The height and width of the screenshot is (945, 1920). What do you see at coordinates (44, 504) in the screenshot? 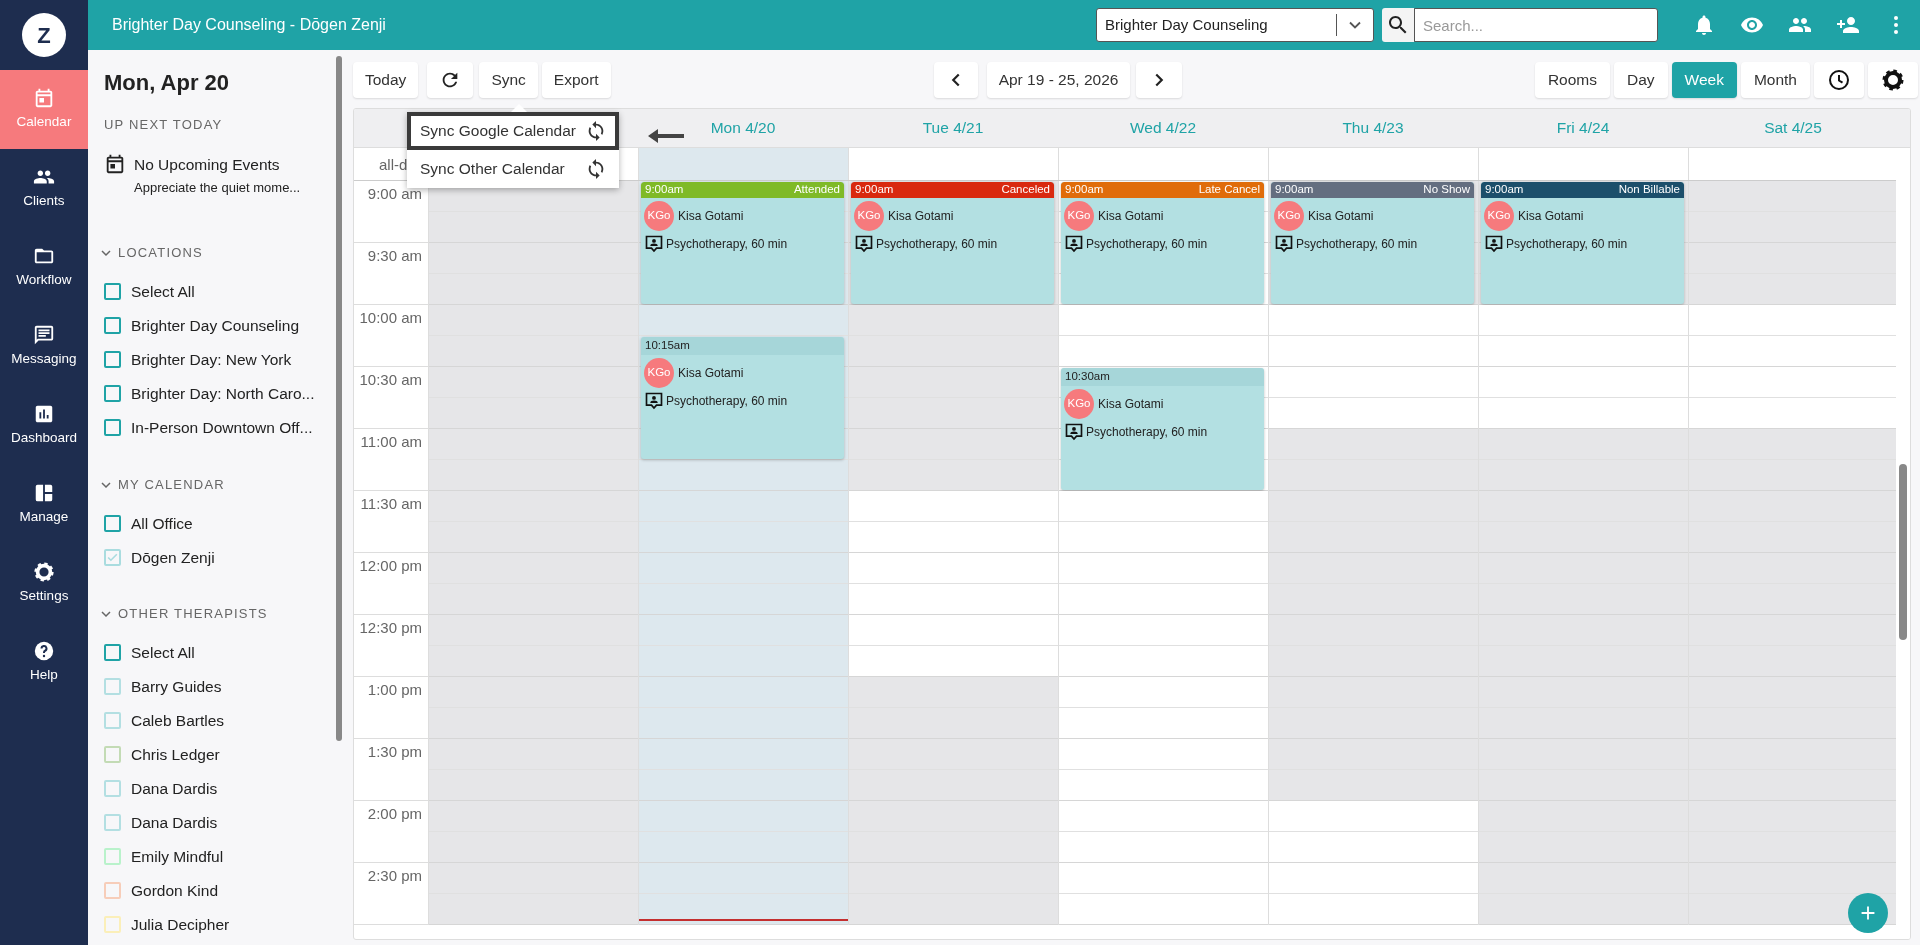
I see `nav-item: Manage` at bounding box center [44, 504].